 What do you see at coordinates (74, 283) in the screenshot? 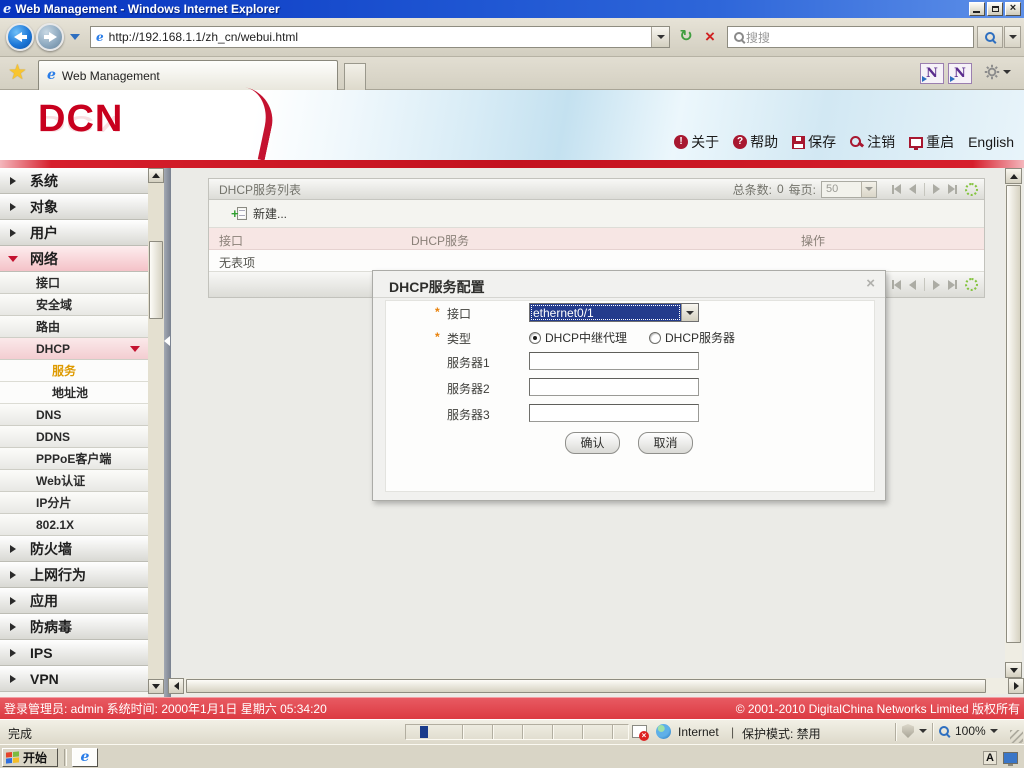
I see `sidebar-item-interface: 接口` at bounding box center [74, 283].